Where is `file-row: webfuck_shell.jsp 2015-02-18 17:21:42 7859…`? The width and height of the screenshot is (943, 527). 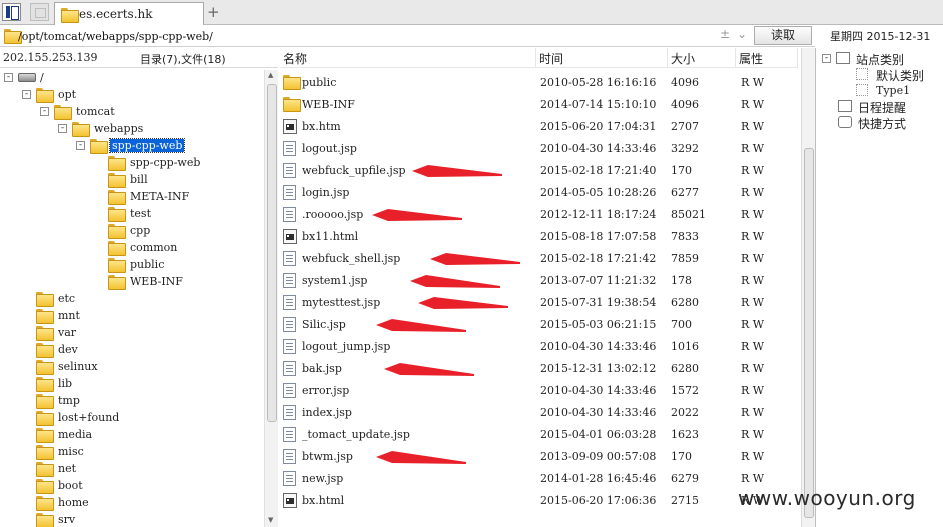
file-row: webfuck_shell.jsp 2015-02-18 17:21:42 7859… is located at coordinates (540, 259).